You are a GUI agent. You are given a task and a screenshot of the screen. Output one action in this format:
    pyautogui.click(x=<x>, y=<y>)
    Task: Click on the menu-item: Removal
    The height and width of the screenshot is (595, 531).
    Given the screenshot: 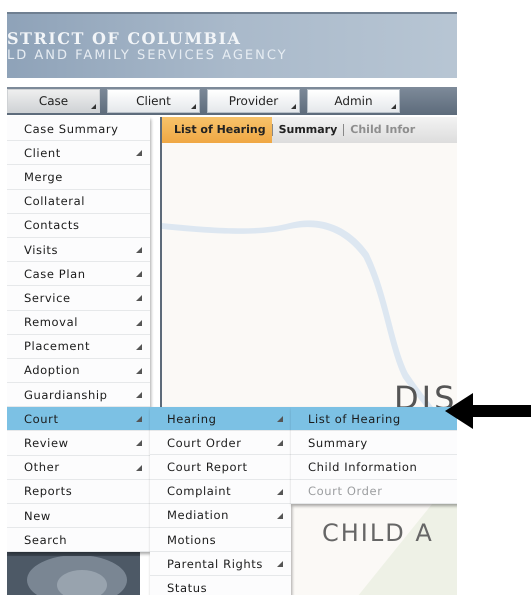 What is the action you would take?
    pyautogui.click(x=78, y=322)
    